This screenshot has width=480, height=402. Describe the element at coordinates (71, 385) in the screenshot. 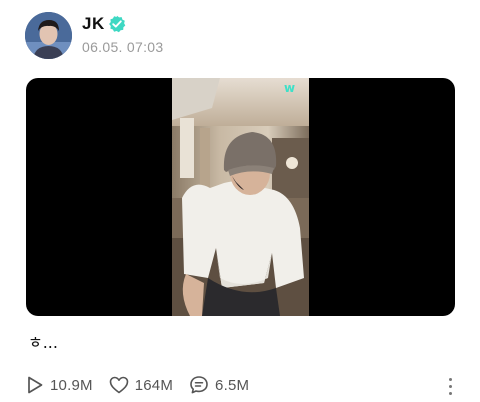

I see `plays-count: 10.9M` at that location.